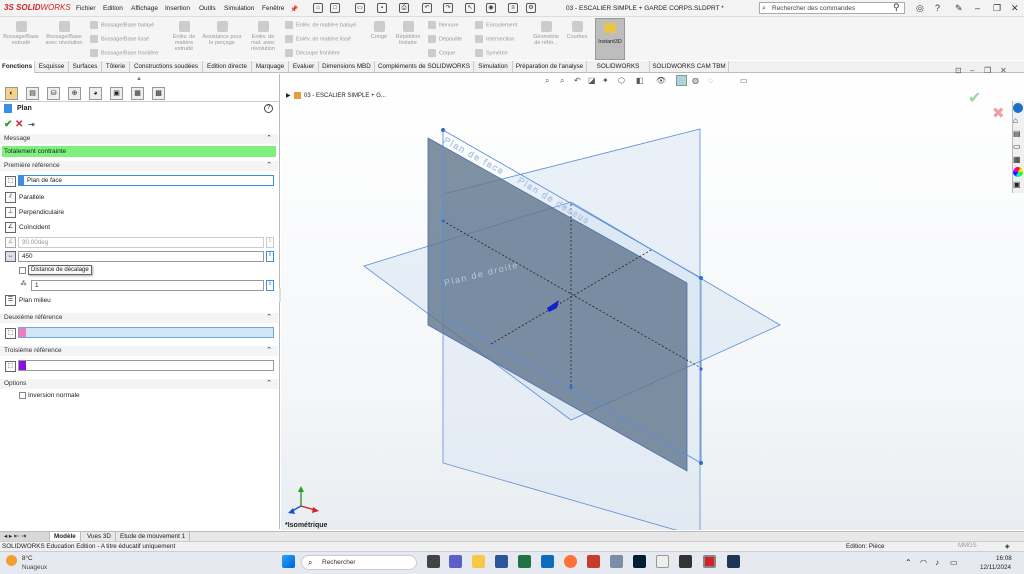 The image size is (1024, 574). What do you see at coordinates (116, 93) in the screenshot?
I see `cam-feature-tree-icon: ▣` at bounding box center [116, 93].